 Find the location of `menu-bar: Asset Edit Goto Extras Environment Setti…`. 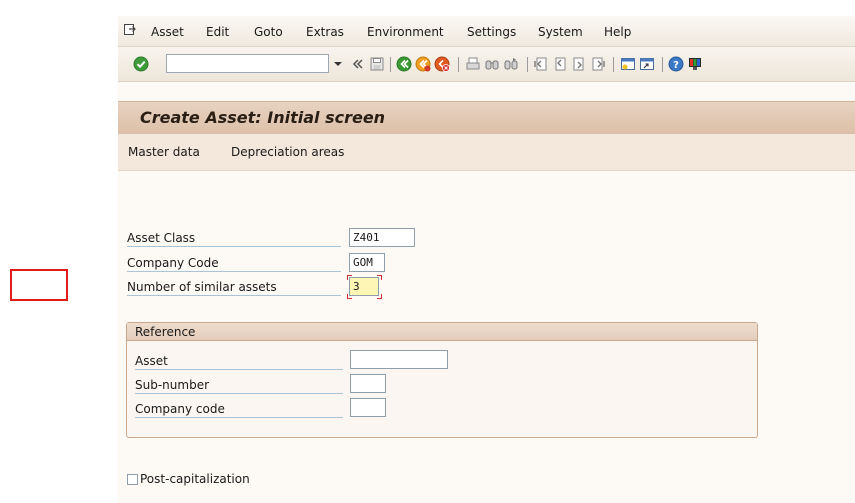

menu-bar: Asset Edit Goto Extras Environment Setti… is located at coordinates (486, 31).